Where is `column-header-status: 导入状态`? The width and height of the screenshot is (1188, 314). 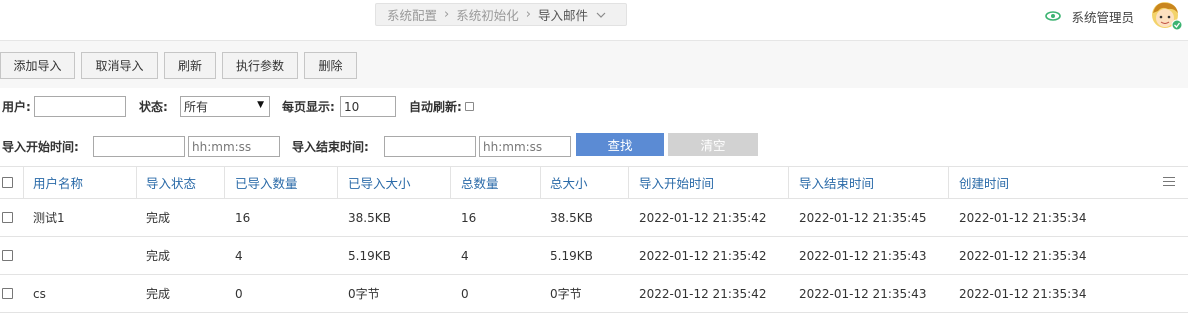
column-header-status: 导入状态 is located at coordinates (171, 182).